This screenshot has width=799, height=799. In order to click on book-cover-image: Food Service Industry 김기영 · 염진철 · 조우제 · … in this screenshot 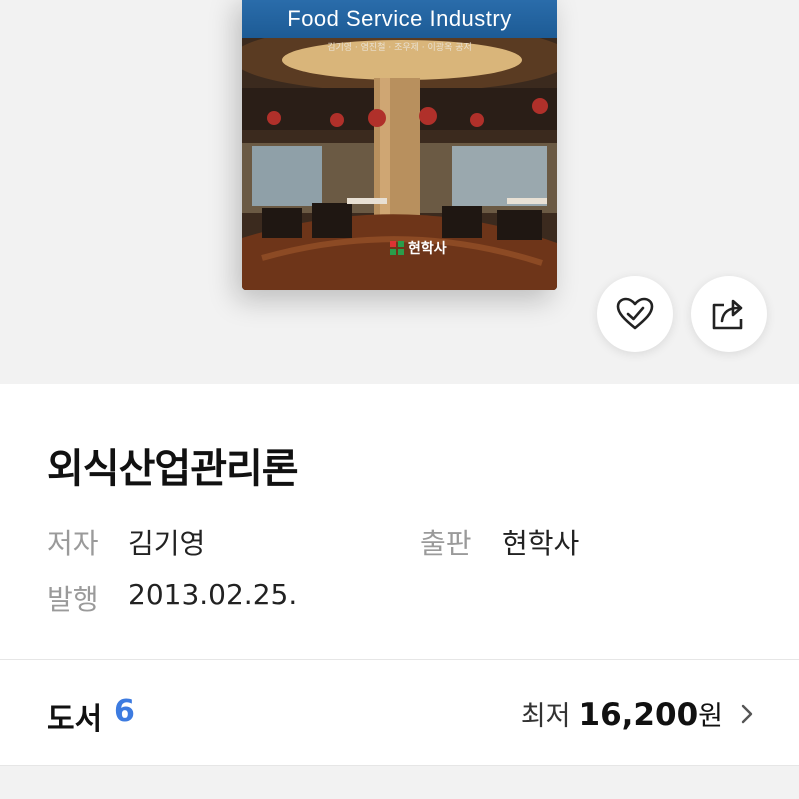, I will do `click(399, 145)`.